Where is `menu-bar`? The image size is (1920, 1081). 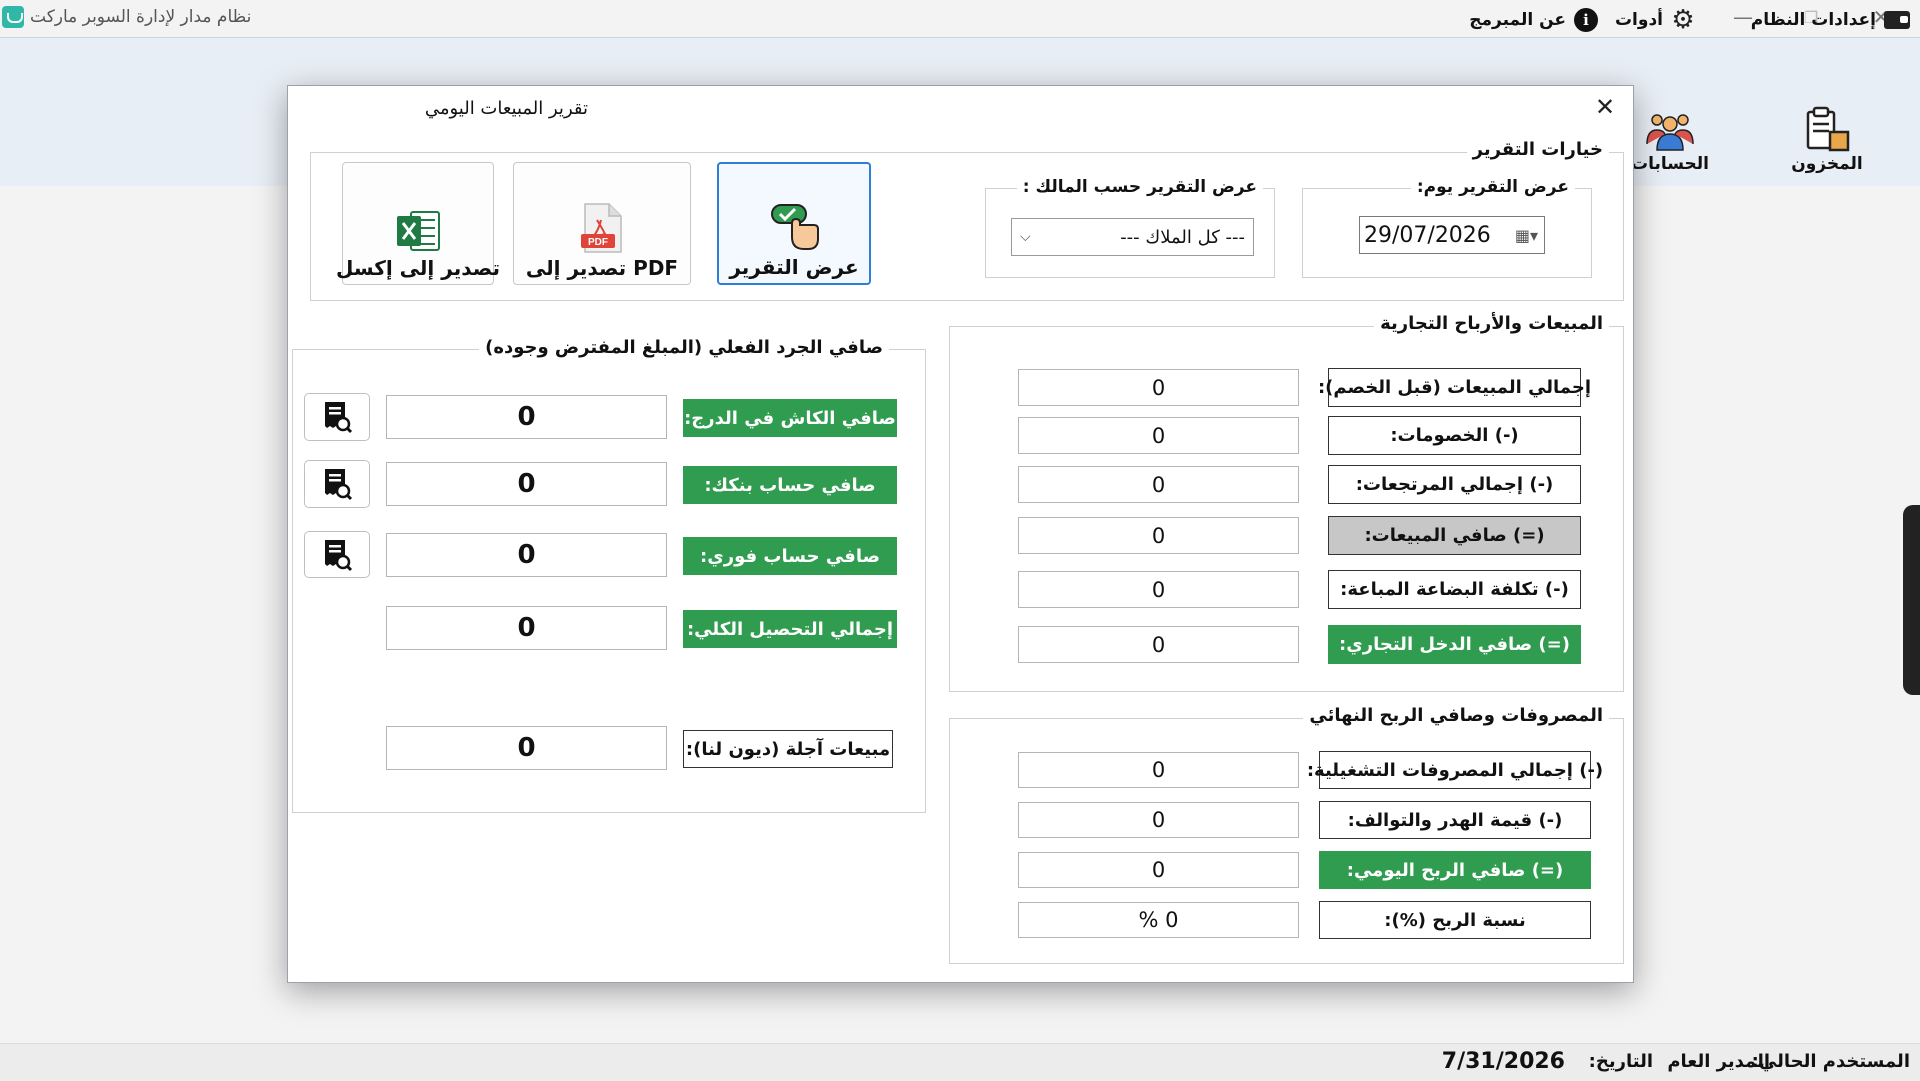 menu-bar is located at coordinates (960, 56).